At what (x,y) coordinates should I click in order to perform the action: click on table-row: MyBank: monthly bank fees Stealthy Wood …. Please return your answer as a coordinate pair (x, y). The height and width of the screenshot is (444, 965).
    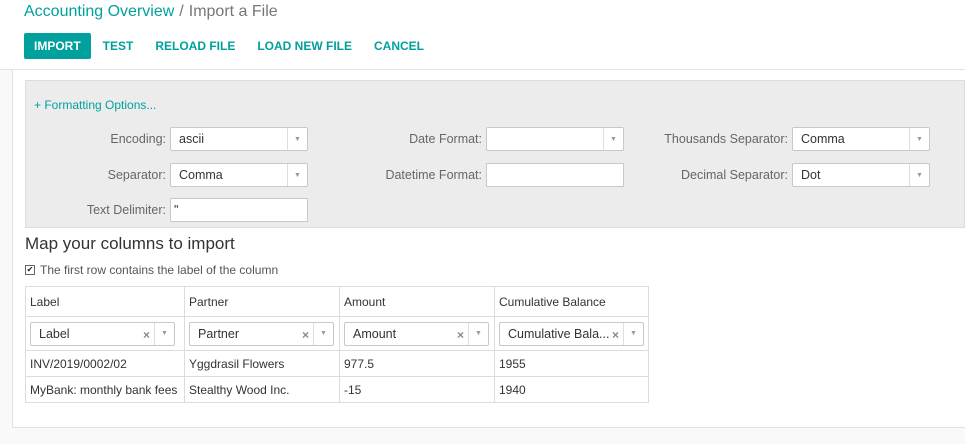
    Looking at the image, I should click on (337, 389).